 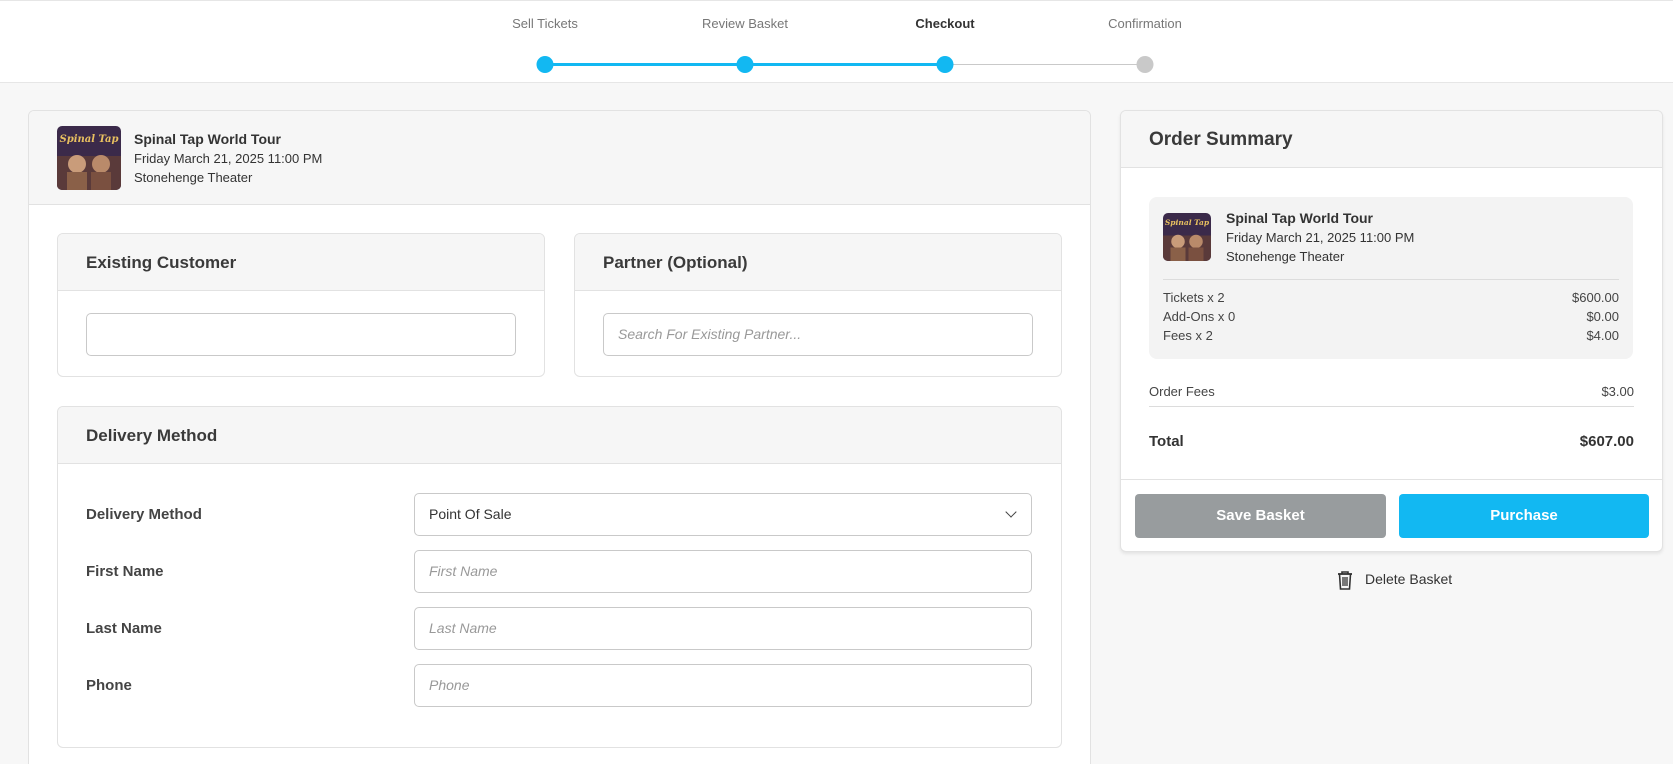 What do you see at coordinates (207, 139) in the screenshot?
I see `event-title: Spinal Tap World Tour` at bounding box center [207, 139].